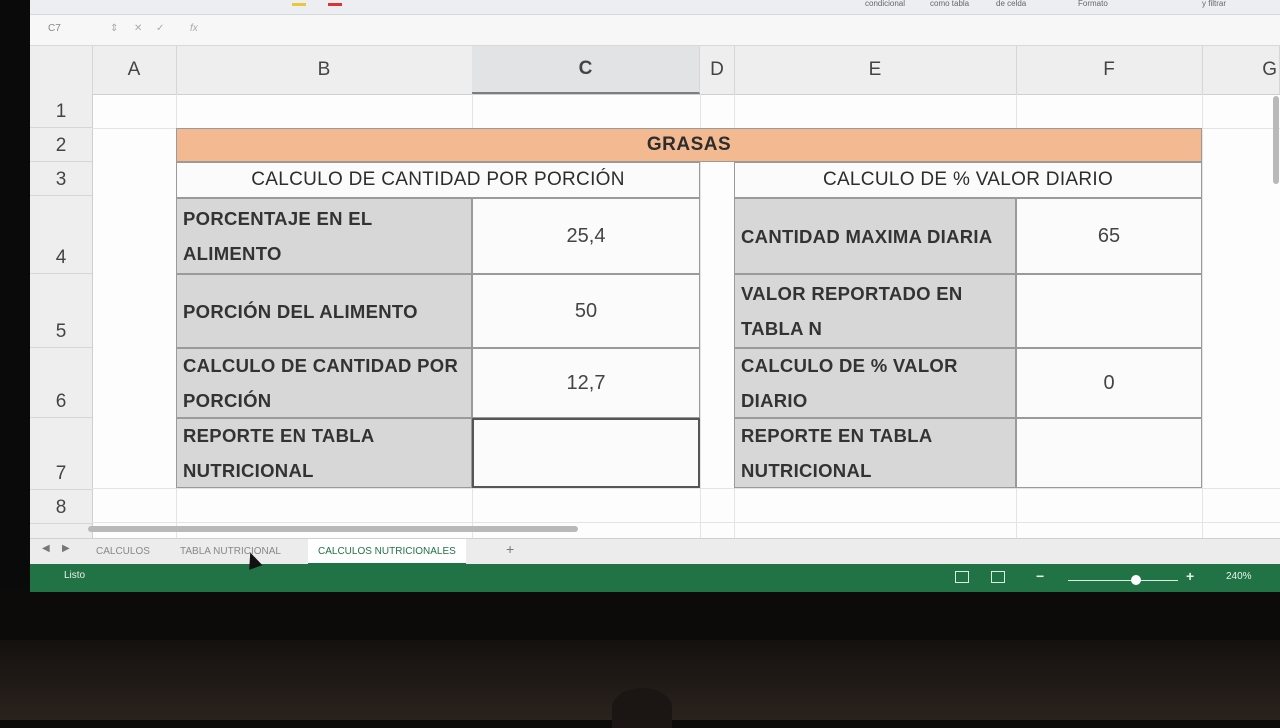  Describe the element at coordinates (123, 551) in the screenshot. I see `sheet-tab-calculos: CALCULOS` at that location.